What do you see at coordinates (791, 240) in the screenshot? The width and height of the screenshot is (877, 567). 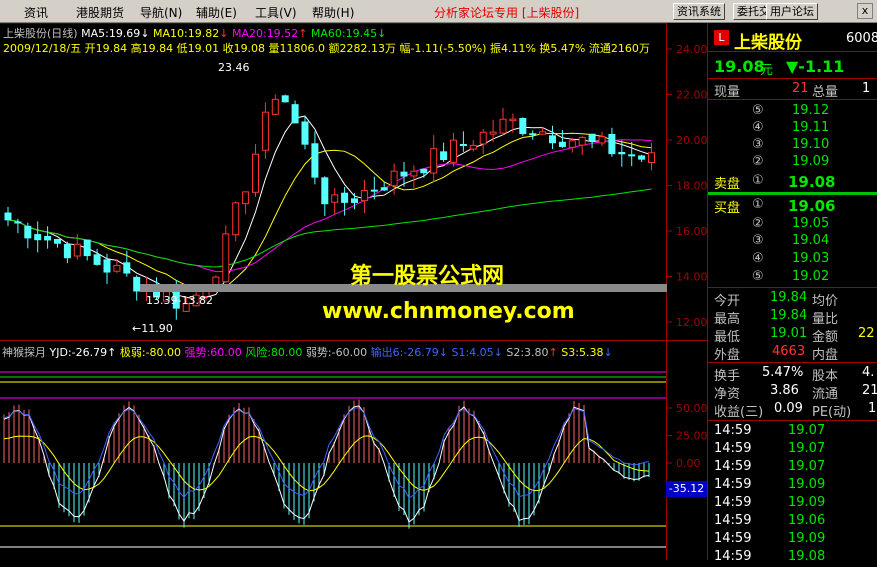 I see `buy-row-3: ③ 19.04` at bounding box center [791, 240].